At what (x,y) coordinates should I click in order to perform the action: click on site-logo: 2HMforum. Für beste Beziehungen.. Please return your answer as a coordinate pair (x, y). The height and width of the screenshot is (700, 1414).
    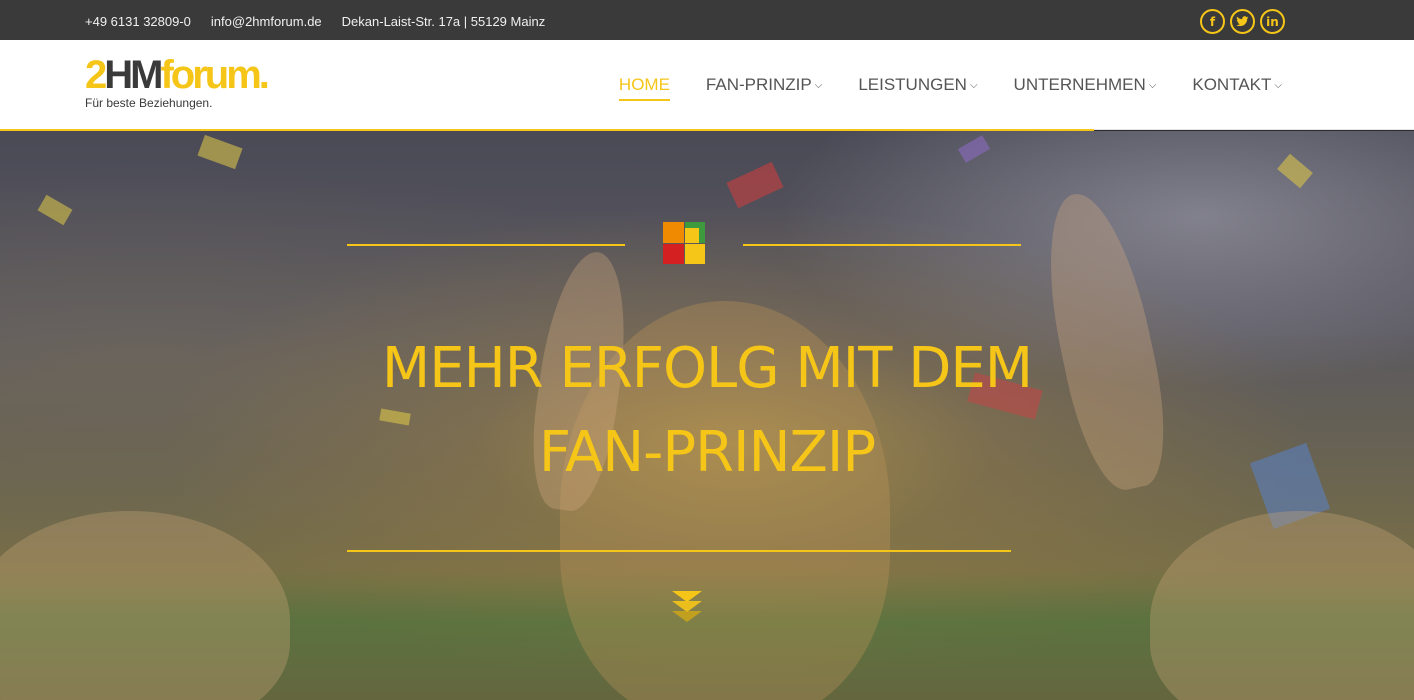
    Looking at the image, I should click on (180, 85).